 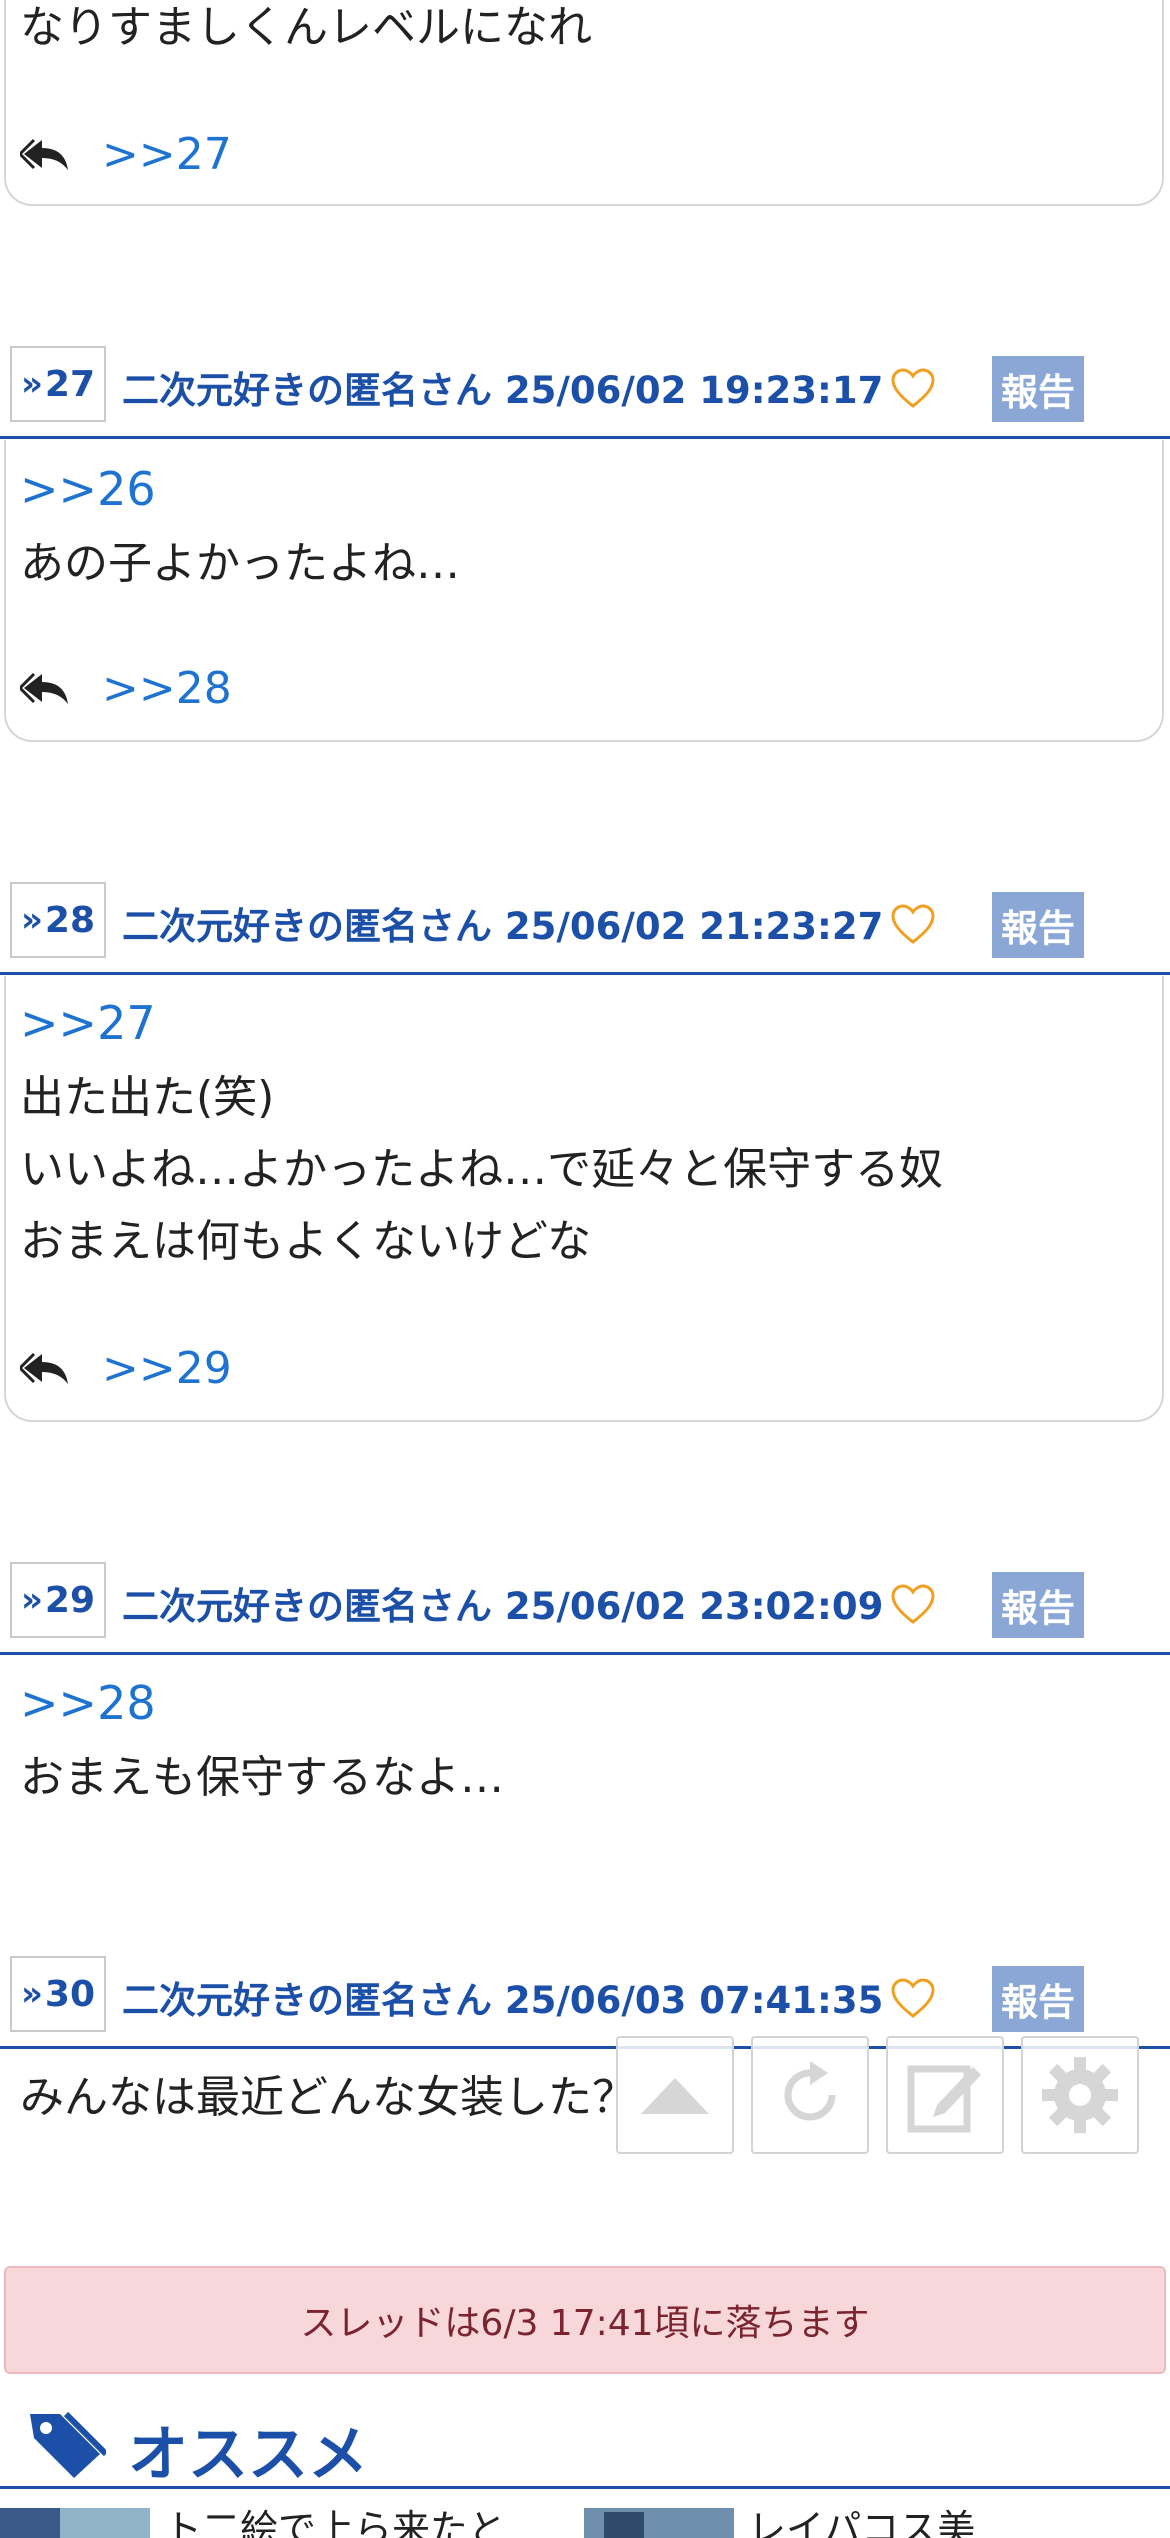 What do you see at coordinates (503, 926) in the screenshot?
I see `post-meta: 二次元好きの匿名さん 25/06/02 21:23:27` at bounding box center [503, 926].